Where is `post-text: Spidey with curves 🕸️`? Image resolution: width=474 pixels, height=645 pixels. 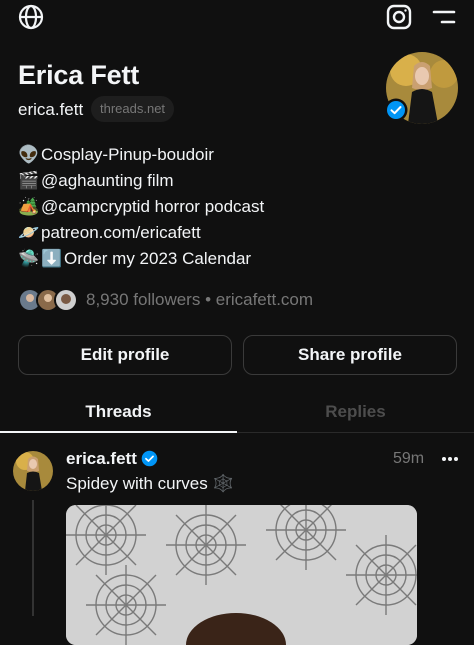 post-text: Spidey with curves 🕸️ is located at coordinates (150, 483).